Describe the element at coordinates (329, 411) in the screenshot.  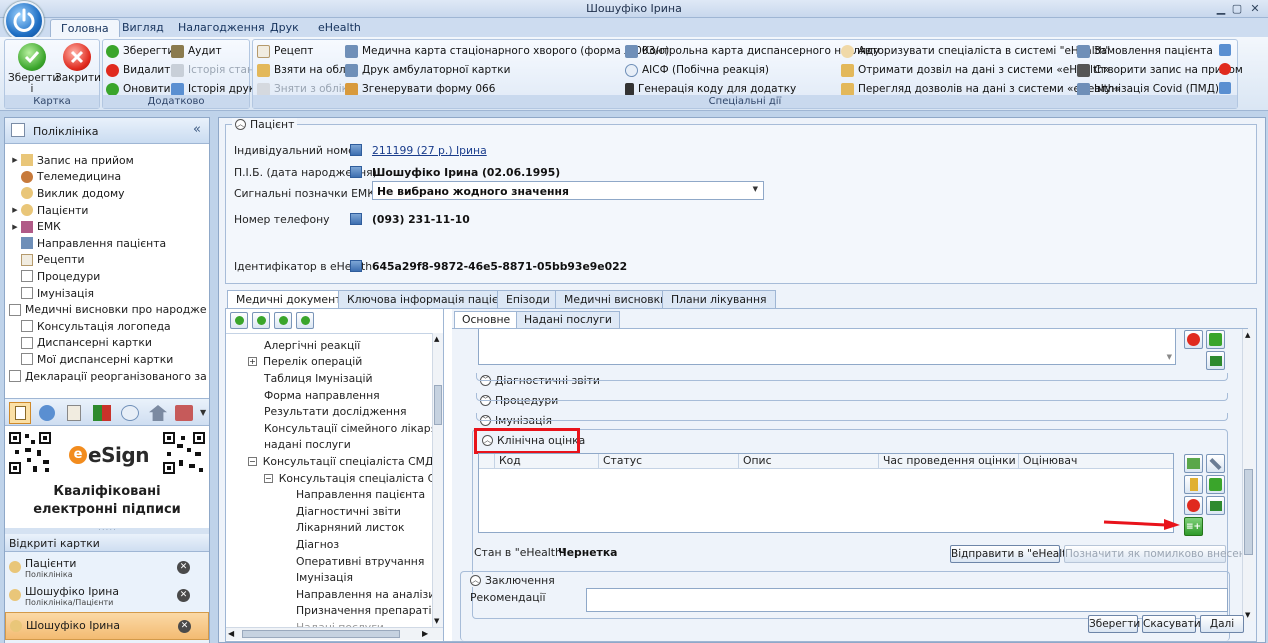
I see `tree-item: Результати дослідження` at that location.